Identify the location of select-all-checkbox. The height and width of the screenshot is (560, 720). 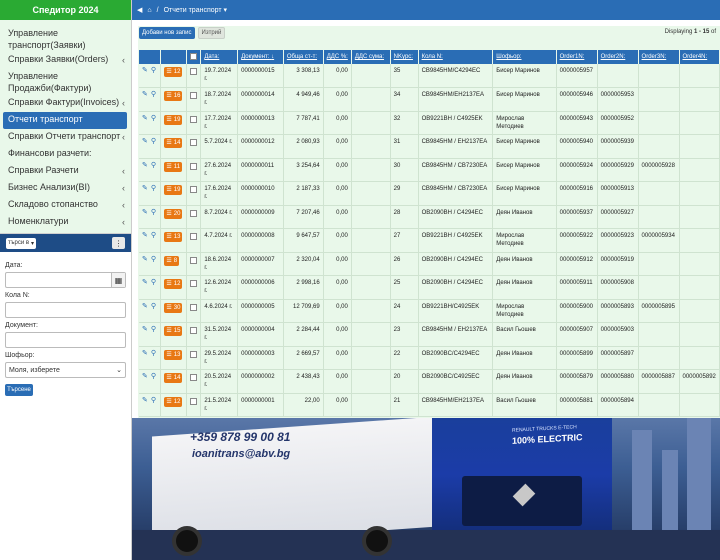
(194, 56).